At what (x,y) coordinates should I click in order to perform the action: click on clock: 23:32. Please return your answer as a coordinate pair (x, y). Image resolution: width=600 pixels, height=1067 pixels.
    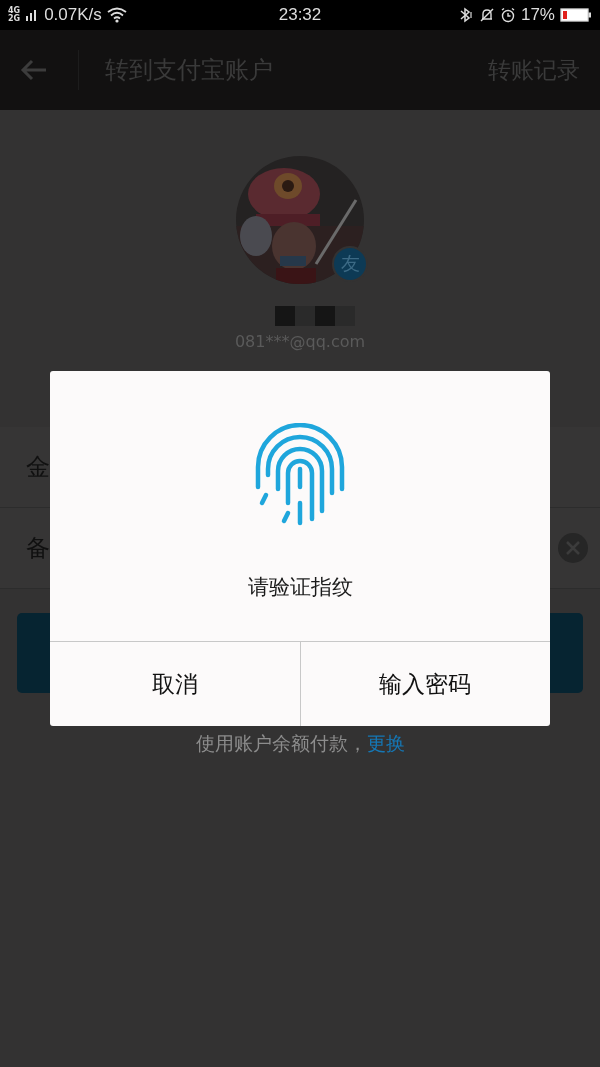
    Looking at the image, I should click on (300, 15).